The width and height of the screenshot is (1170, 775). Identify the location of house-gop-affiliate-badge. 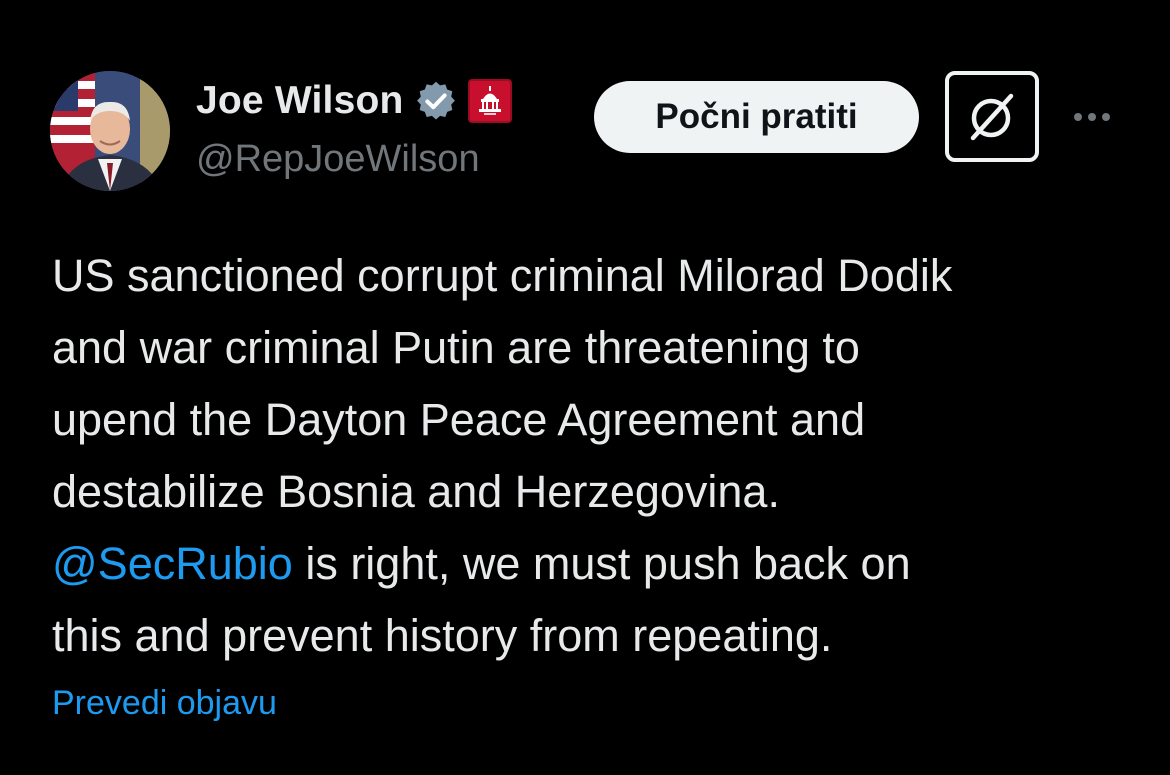
(489, 101).